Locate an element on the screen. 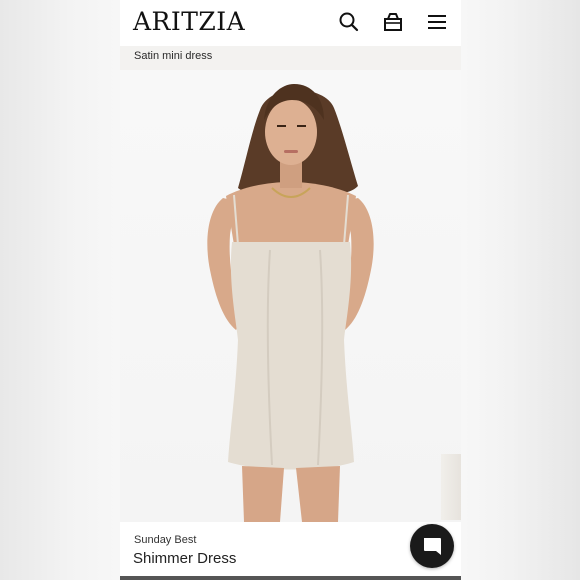 The height and width of the screenshot is (580, 580). chat-icon is located at coordinates (432, 546).